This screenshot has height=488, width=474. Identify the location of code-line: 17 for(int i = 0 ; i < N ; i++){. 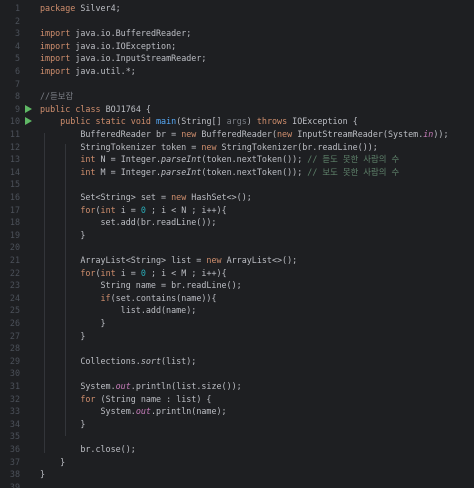
(237, 210).